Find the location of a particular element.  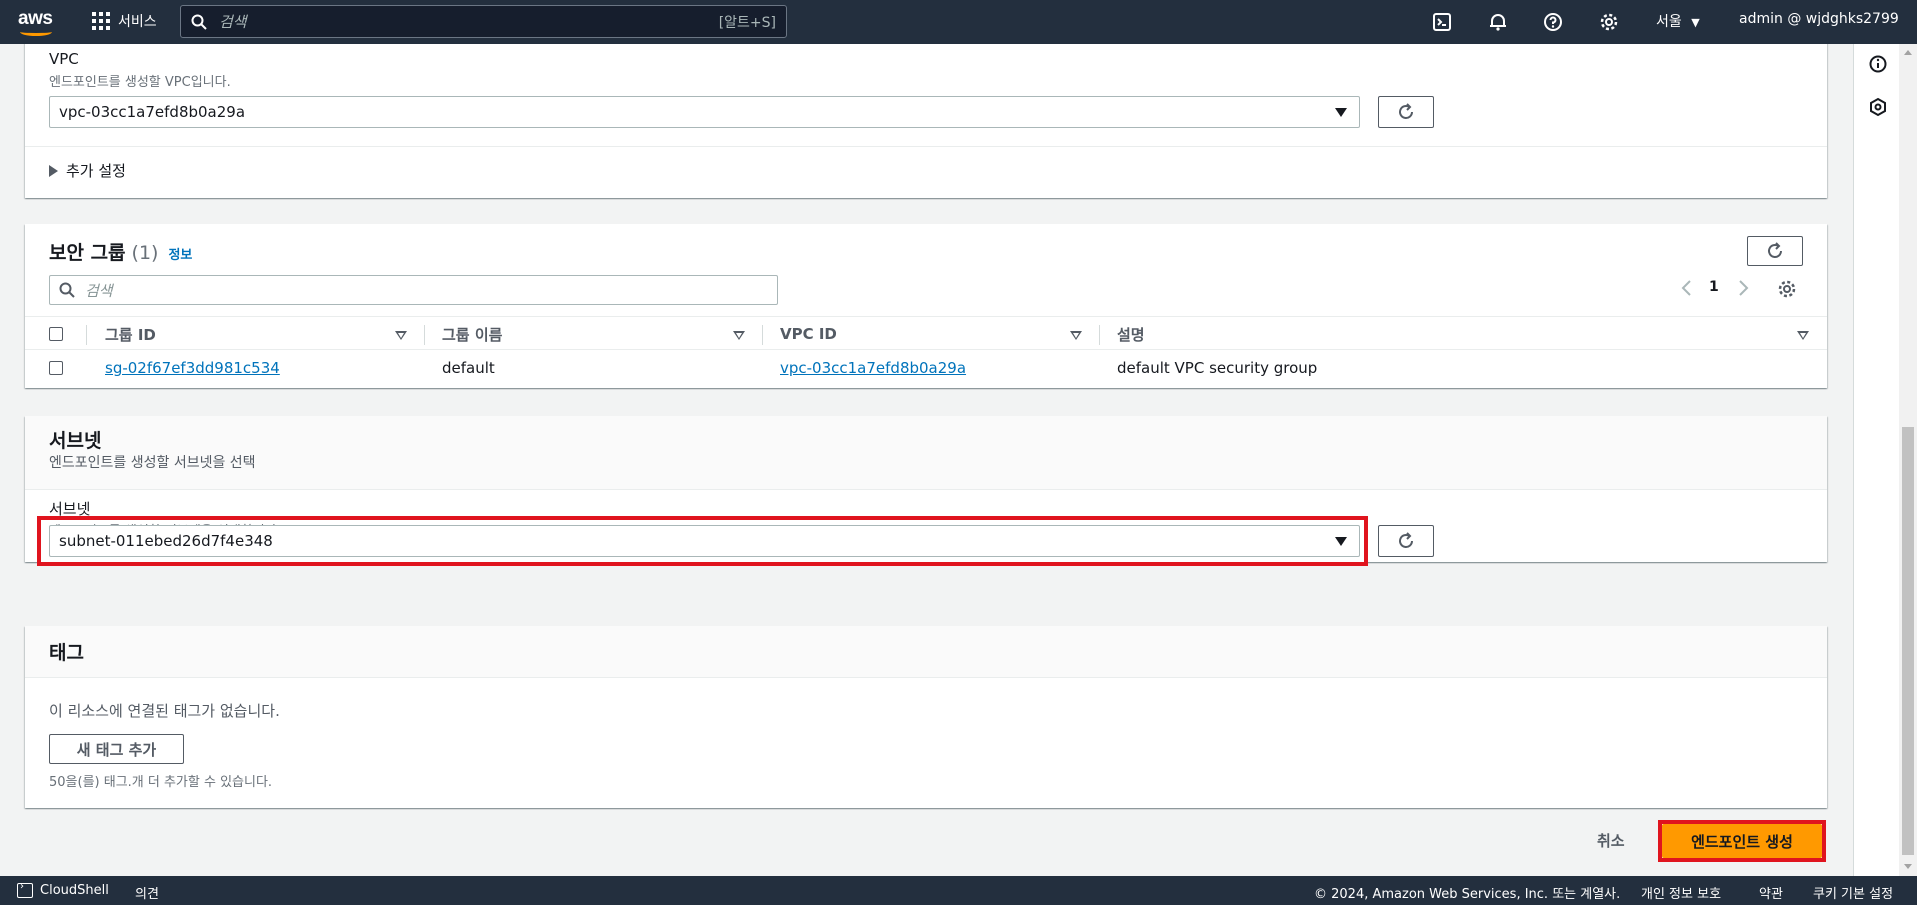

global-search-input: 검색 [알트+S] is located at coordinates (483, 21).